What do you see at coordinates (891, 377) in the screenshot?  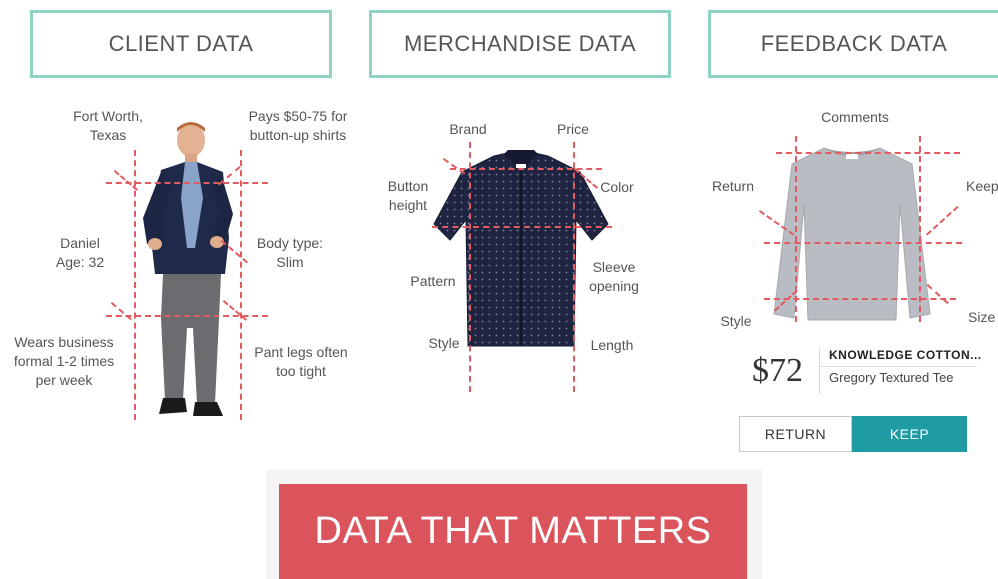 I see `product-subtitle: Gregory Textured Tee` at bounding box center [891, 377].